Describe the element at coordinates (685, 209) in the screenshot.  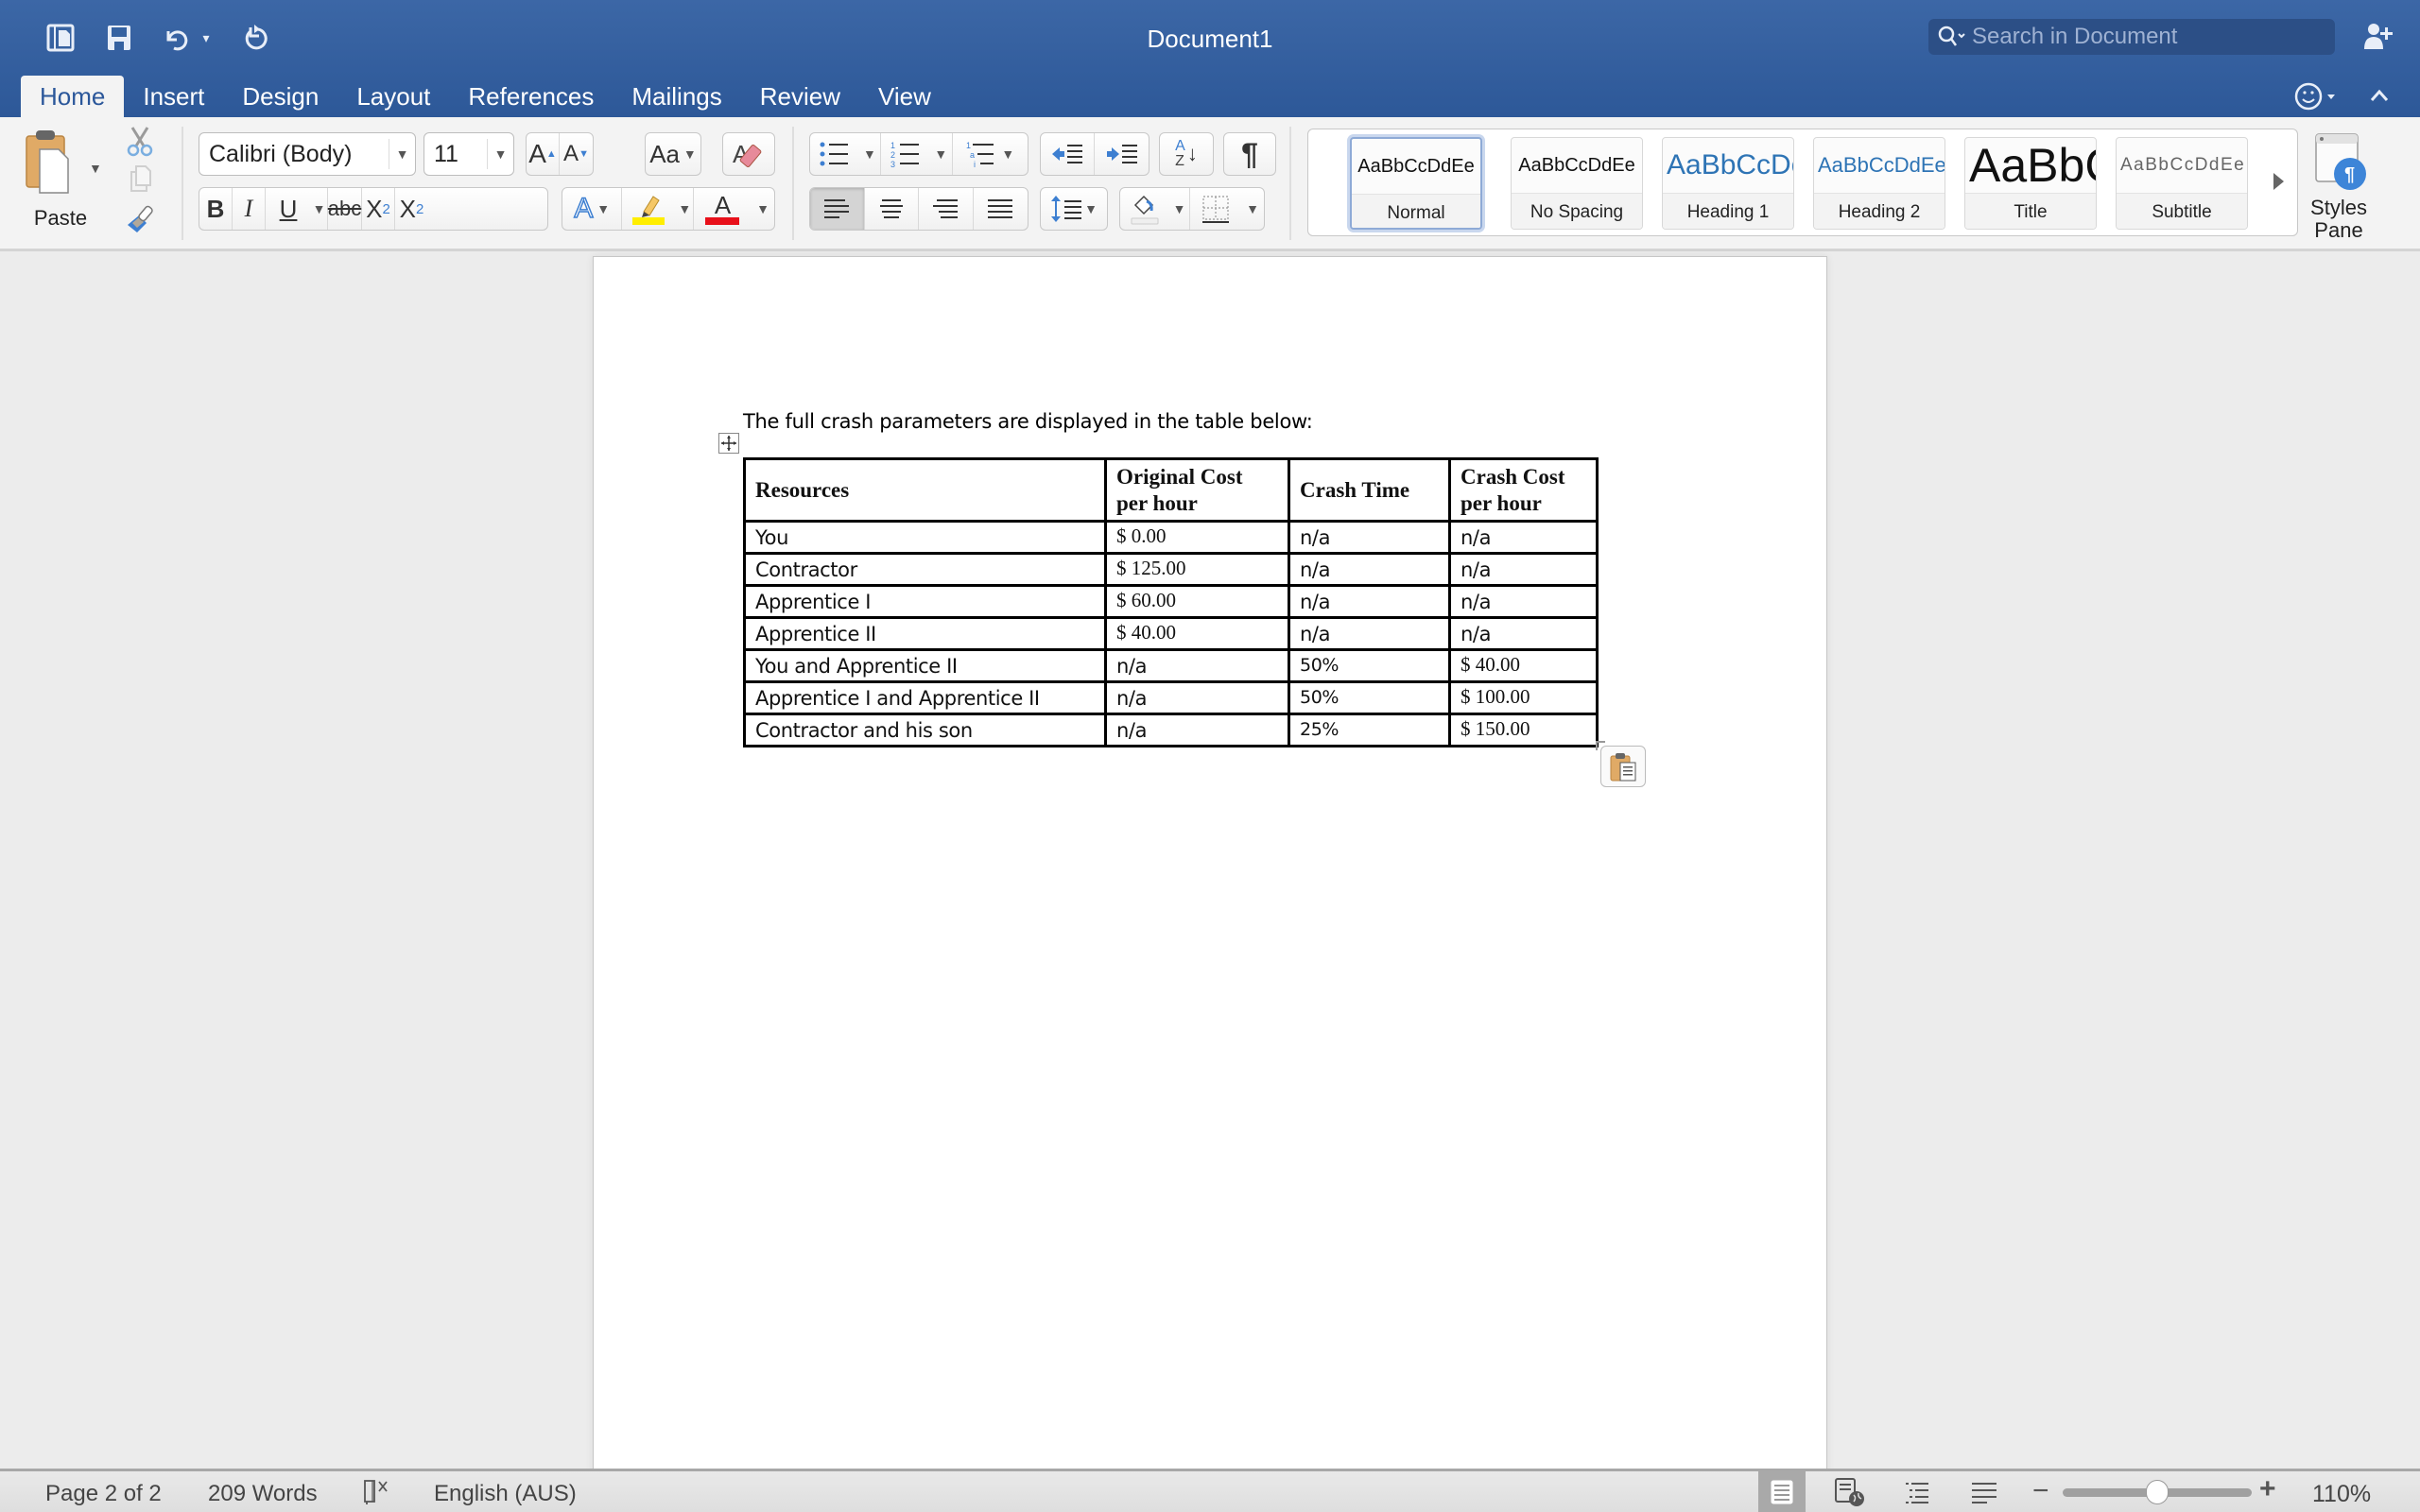
I see `highlight-dropdown: ▼` at that location.